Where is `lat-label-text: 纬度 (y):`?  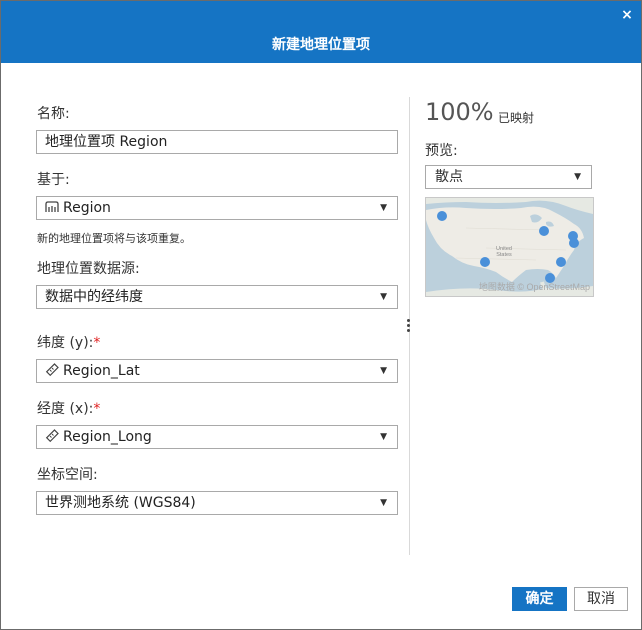 lat-label-text: 纬度 (y): is located at coordinates (65, 343).